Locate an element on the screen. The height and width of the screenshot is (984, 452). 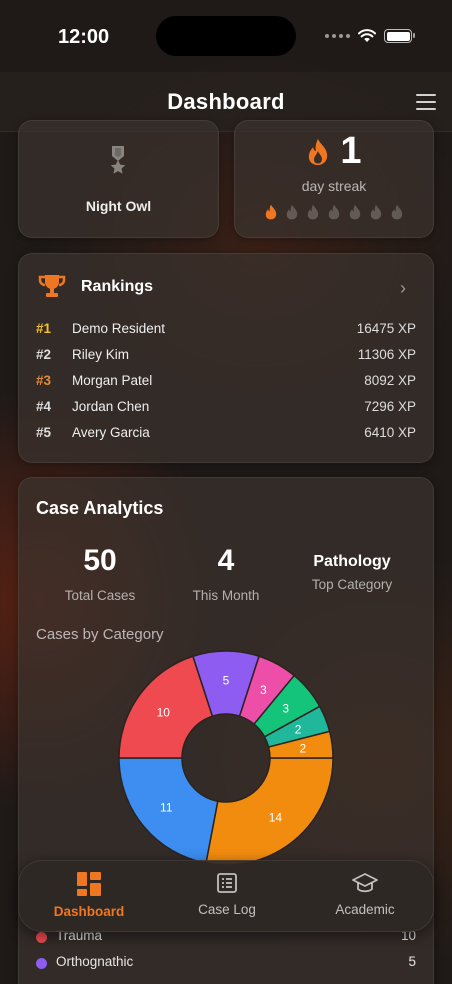
ranking-row: #4 Jordan Chen 7296 XP is located at coordinates (226, 409).